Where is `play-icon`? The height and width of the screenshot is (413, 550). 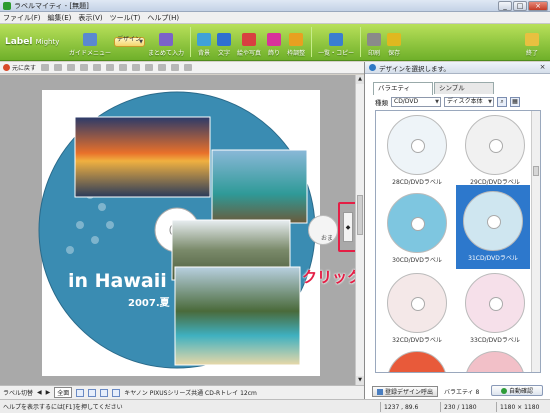 play-icon is located at coordinates (503, 390).